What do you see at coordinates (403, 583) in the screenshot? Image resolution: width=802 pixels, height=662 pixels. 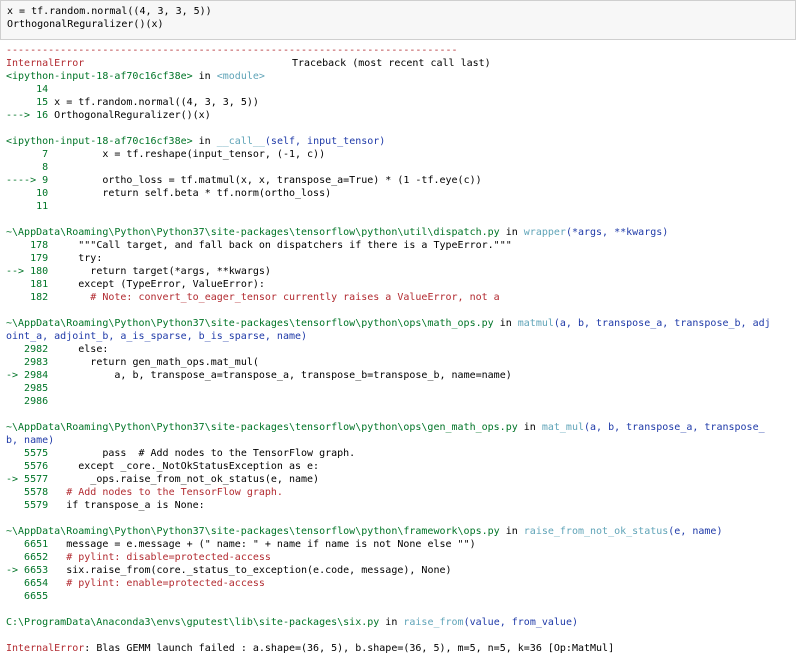 I see `code-line: 6654 # pylint: enable=protected-access` at bounding box center [403, 583].